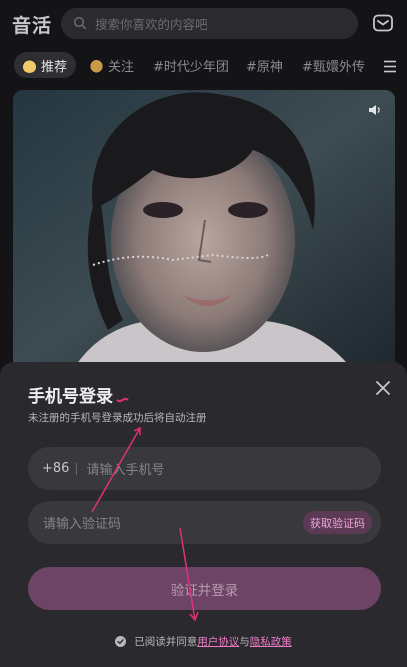  What do you see at coordinates (204, 522) in the screenshot?
I see `code-field: 请输入验证码 获取验证码` at bounding box center [204, 522].